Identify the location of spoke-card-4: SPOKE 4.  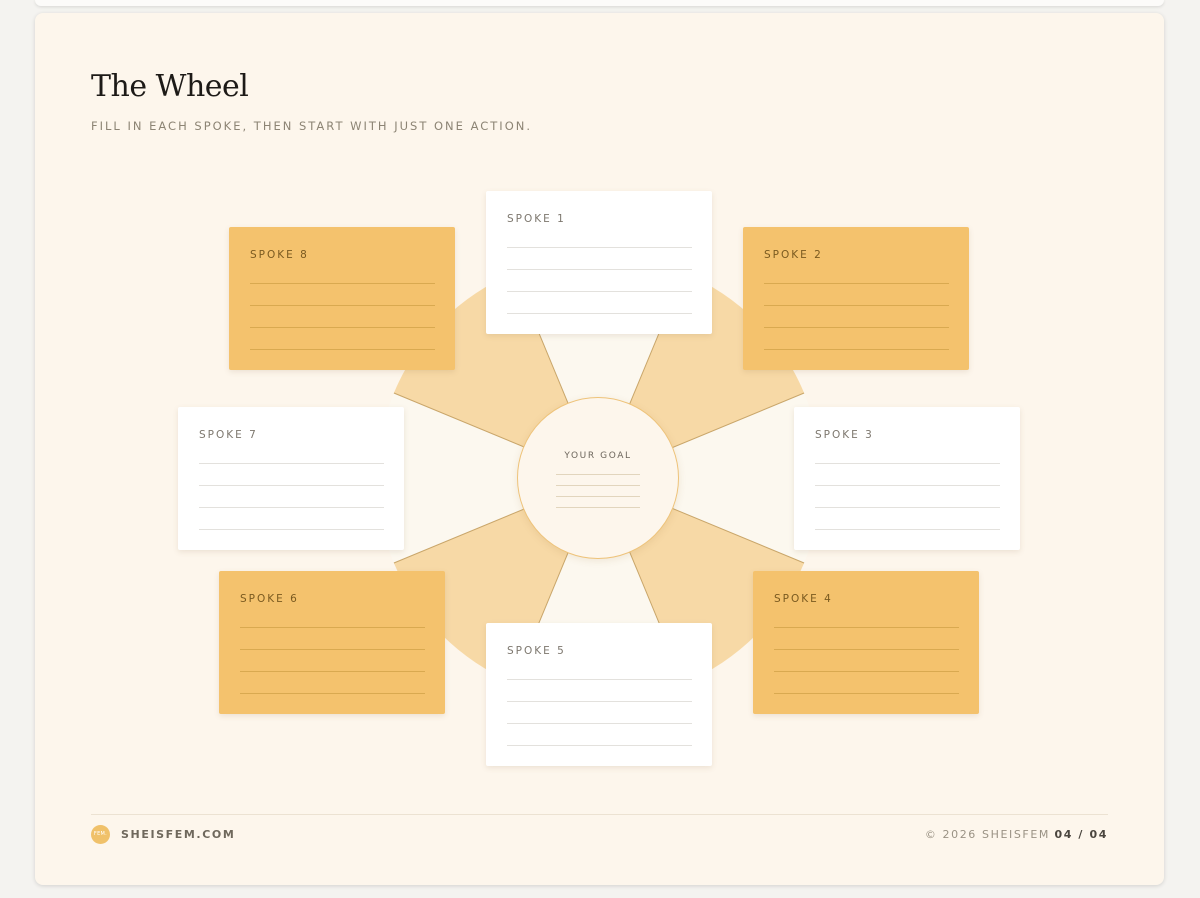
(866, 642).